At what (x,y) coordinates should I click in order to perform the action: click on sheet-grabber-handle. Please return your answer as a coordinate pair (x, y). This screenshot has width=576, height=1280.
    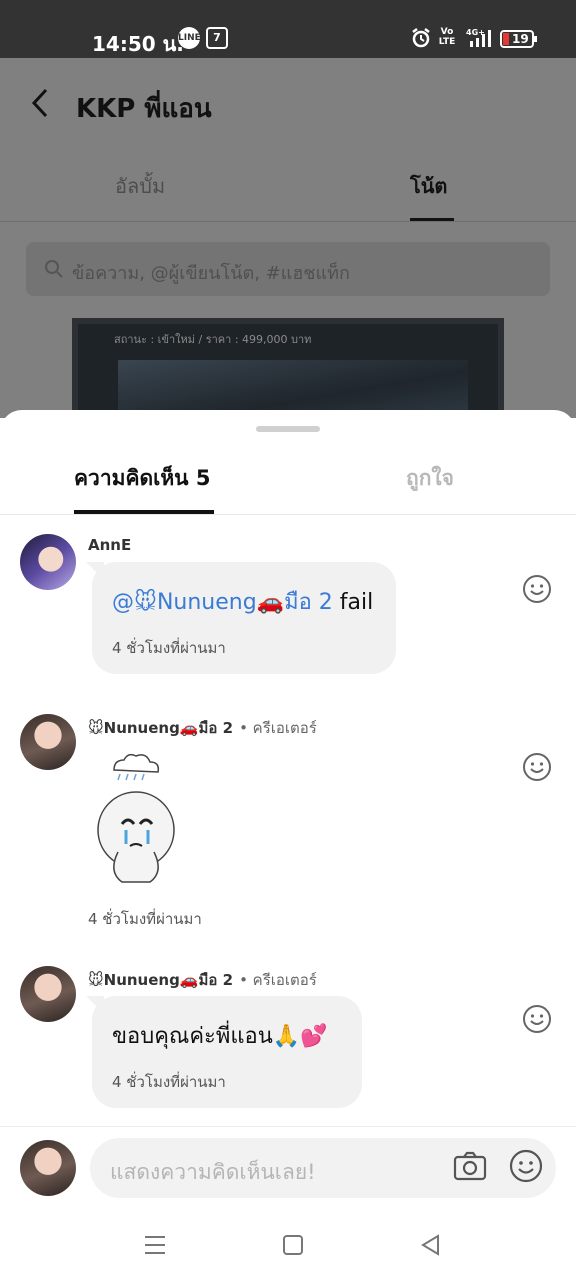
    Looking at the image, I should click on (288, 429).